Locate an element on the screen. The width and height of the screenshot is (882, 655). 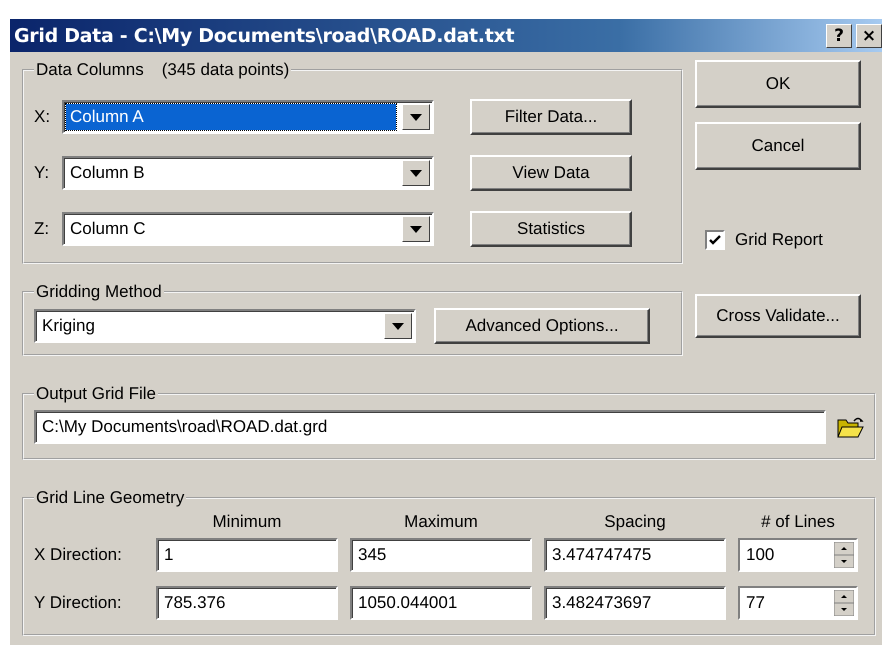
check-mark-icon is located at coordinates (715, 240).